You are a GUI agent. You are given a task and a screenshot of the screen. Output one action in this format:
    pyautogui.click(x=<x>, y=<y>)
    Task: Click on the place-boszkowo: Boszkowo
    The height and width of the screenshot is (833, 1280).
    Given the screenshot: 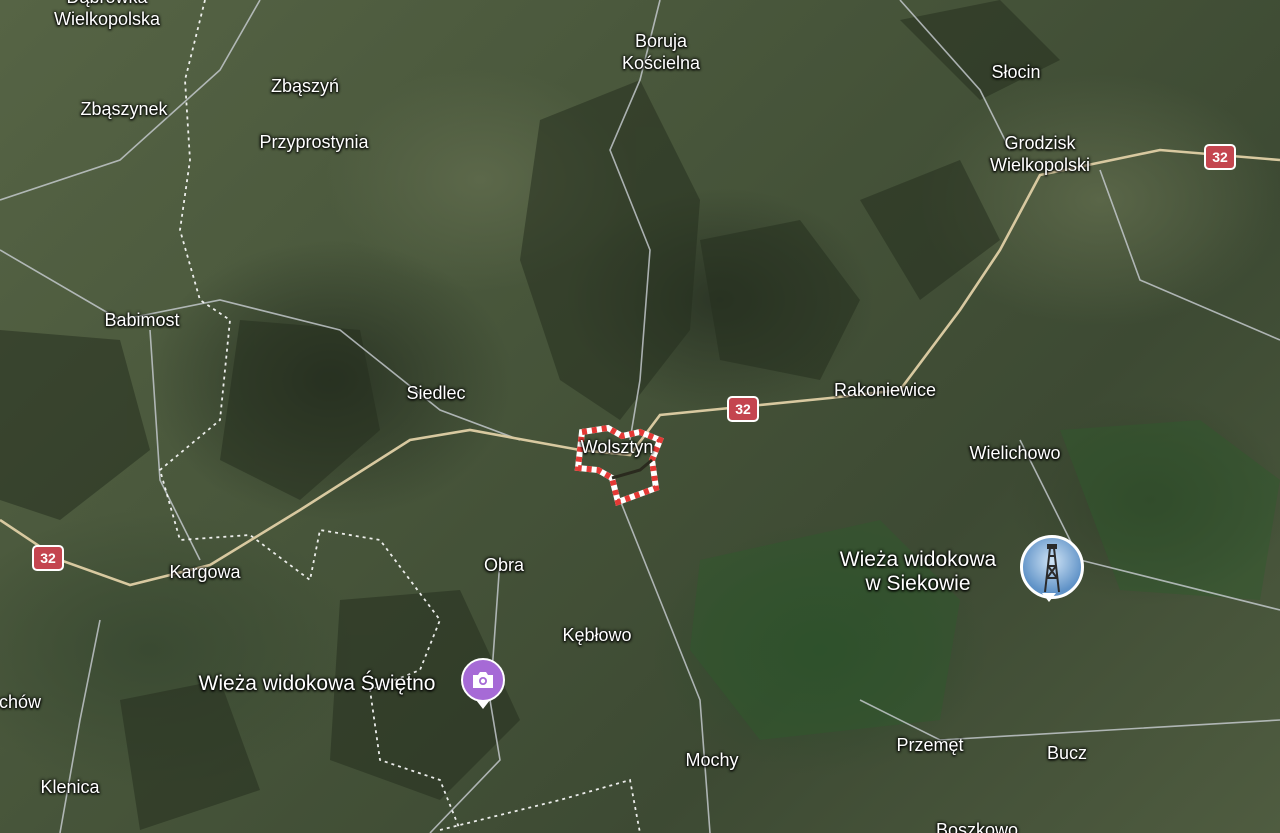 What is the action you would take?
    pyautogui.click(x=977, y=826)
    